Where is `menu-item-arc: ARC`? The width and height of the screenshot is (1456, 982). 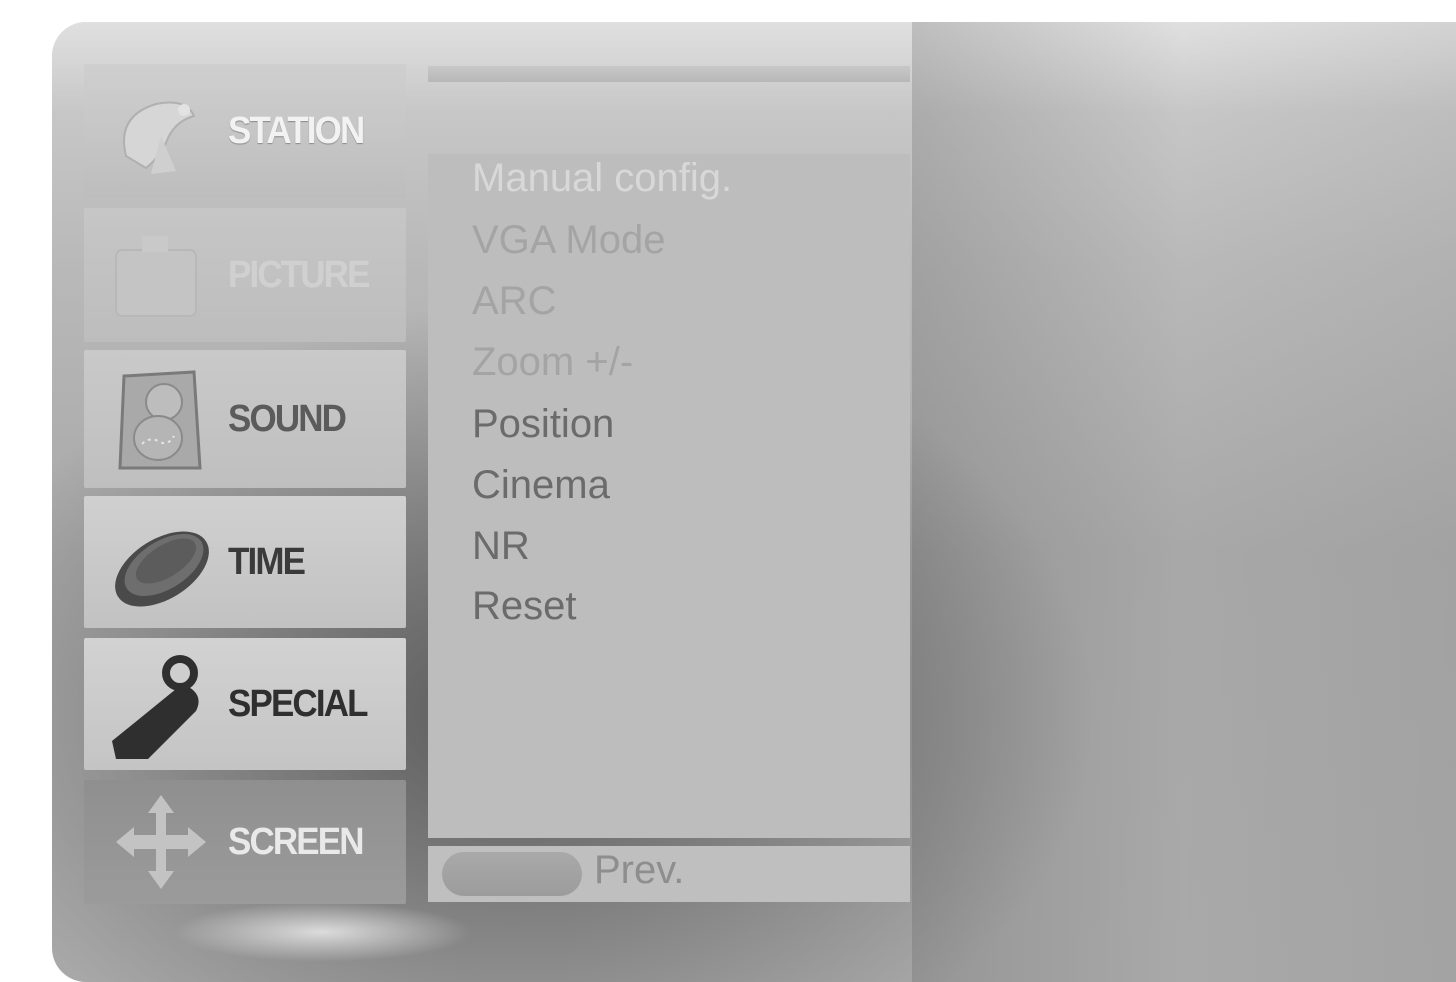 menu-item-arc: ARC is located at coordinates (514, 301).